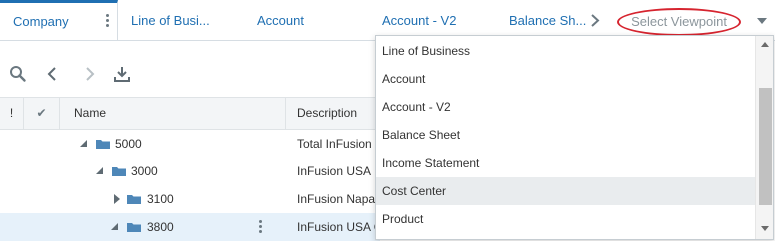 The height and width of the screenshot is (241, 775). Describe the element at coordinates (89, 74) in the screenshot. I see `forward-arrow-icon` at that location.